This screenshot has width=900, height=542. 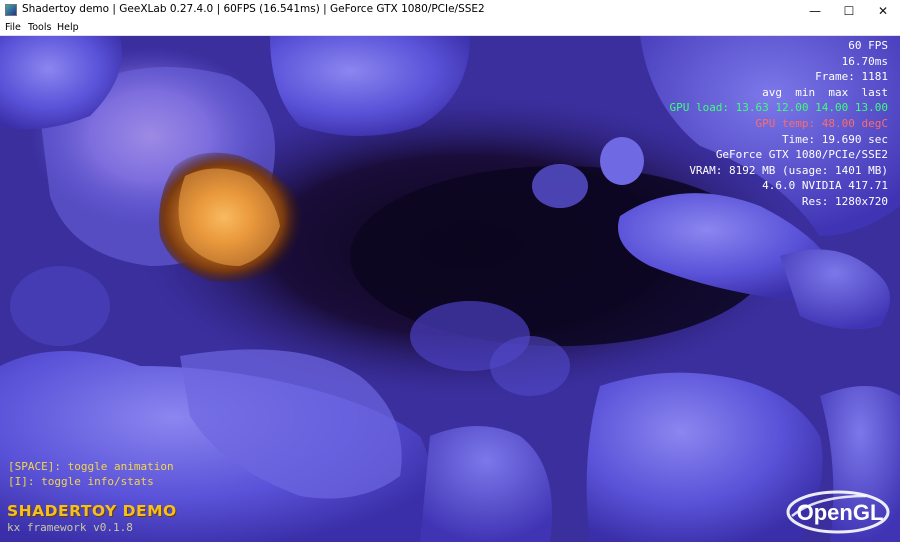 What do you see at coordinates (81, 481) in the screenshot?
I see `help-info: [I]: toggle info/stats` at bounding box center [81, 481].